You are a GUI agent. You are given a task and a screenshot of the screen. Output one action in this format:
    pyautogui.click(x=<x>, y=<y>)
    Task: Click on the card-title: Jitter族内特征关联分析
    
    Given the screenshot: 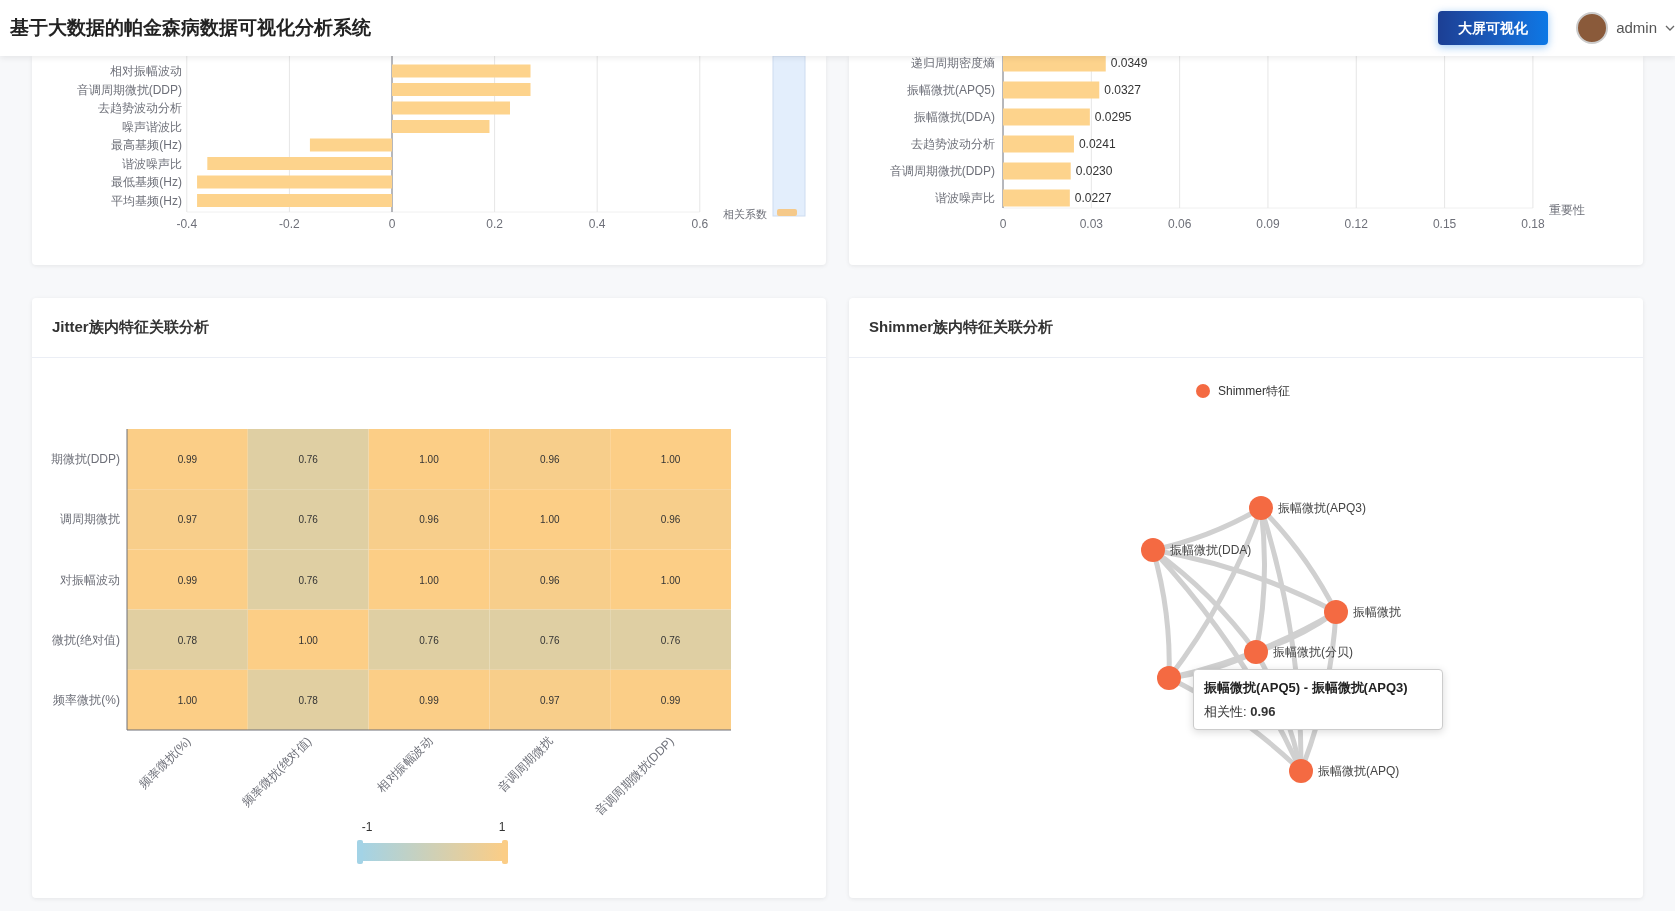 What is the action you would take?
    pyautogui.click(x=130, y=327)
    